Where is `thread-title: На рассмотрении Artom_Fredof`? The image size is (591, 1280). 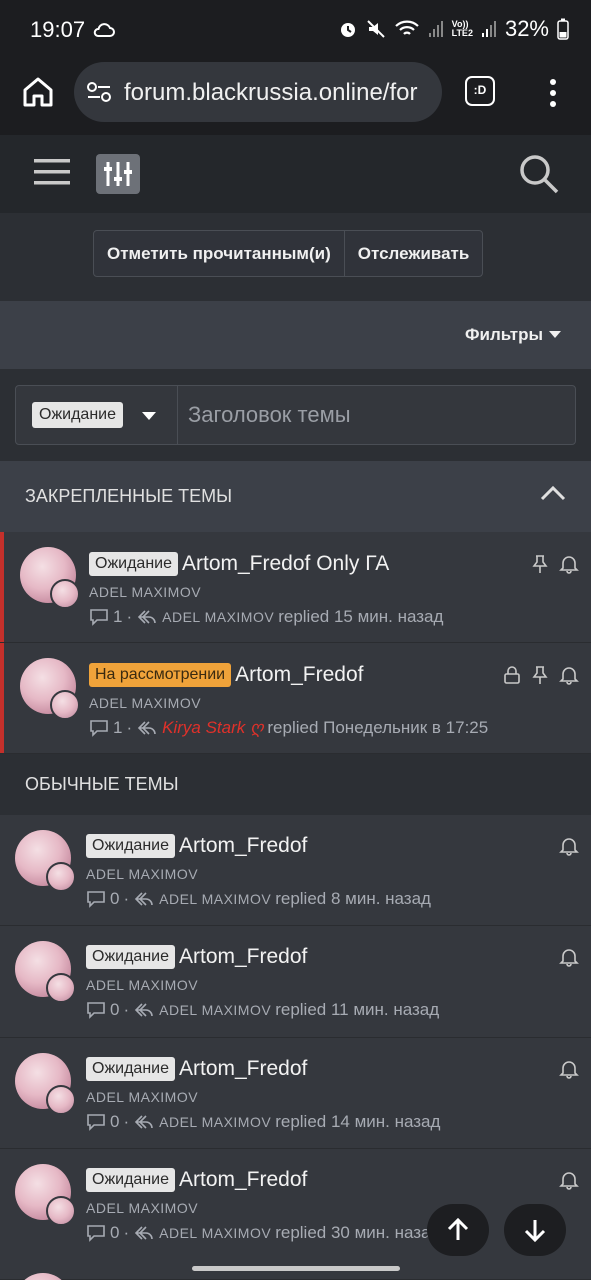 thread-title: На рассмотрении Artom_Fredof is located at coordinates (226, 675).